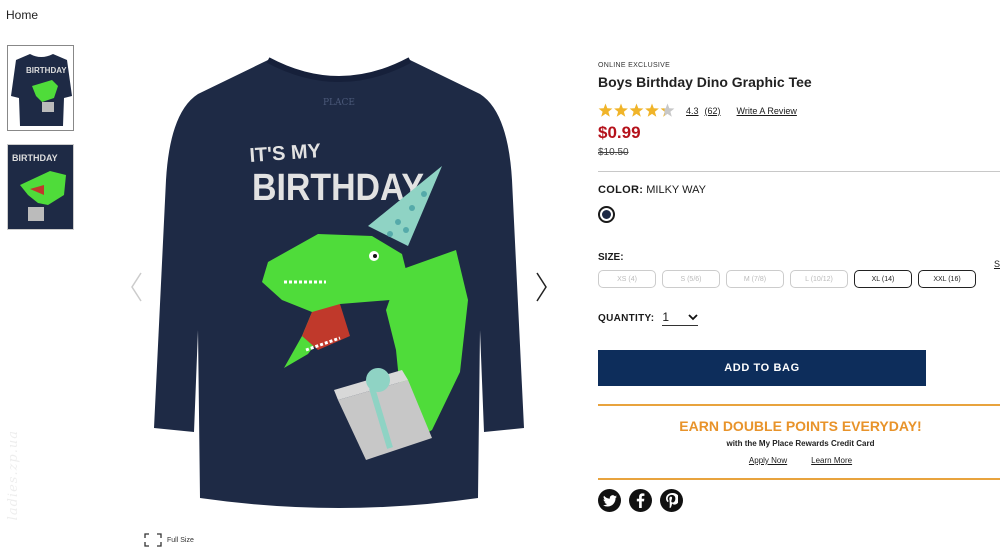 This screenshot has height=550, width=1000. What do you see at coordinates (799, 500) in the screenshot?
I see `social-share` at bounding box center [799, 500].